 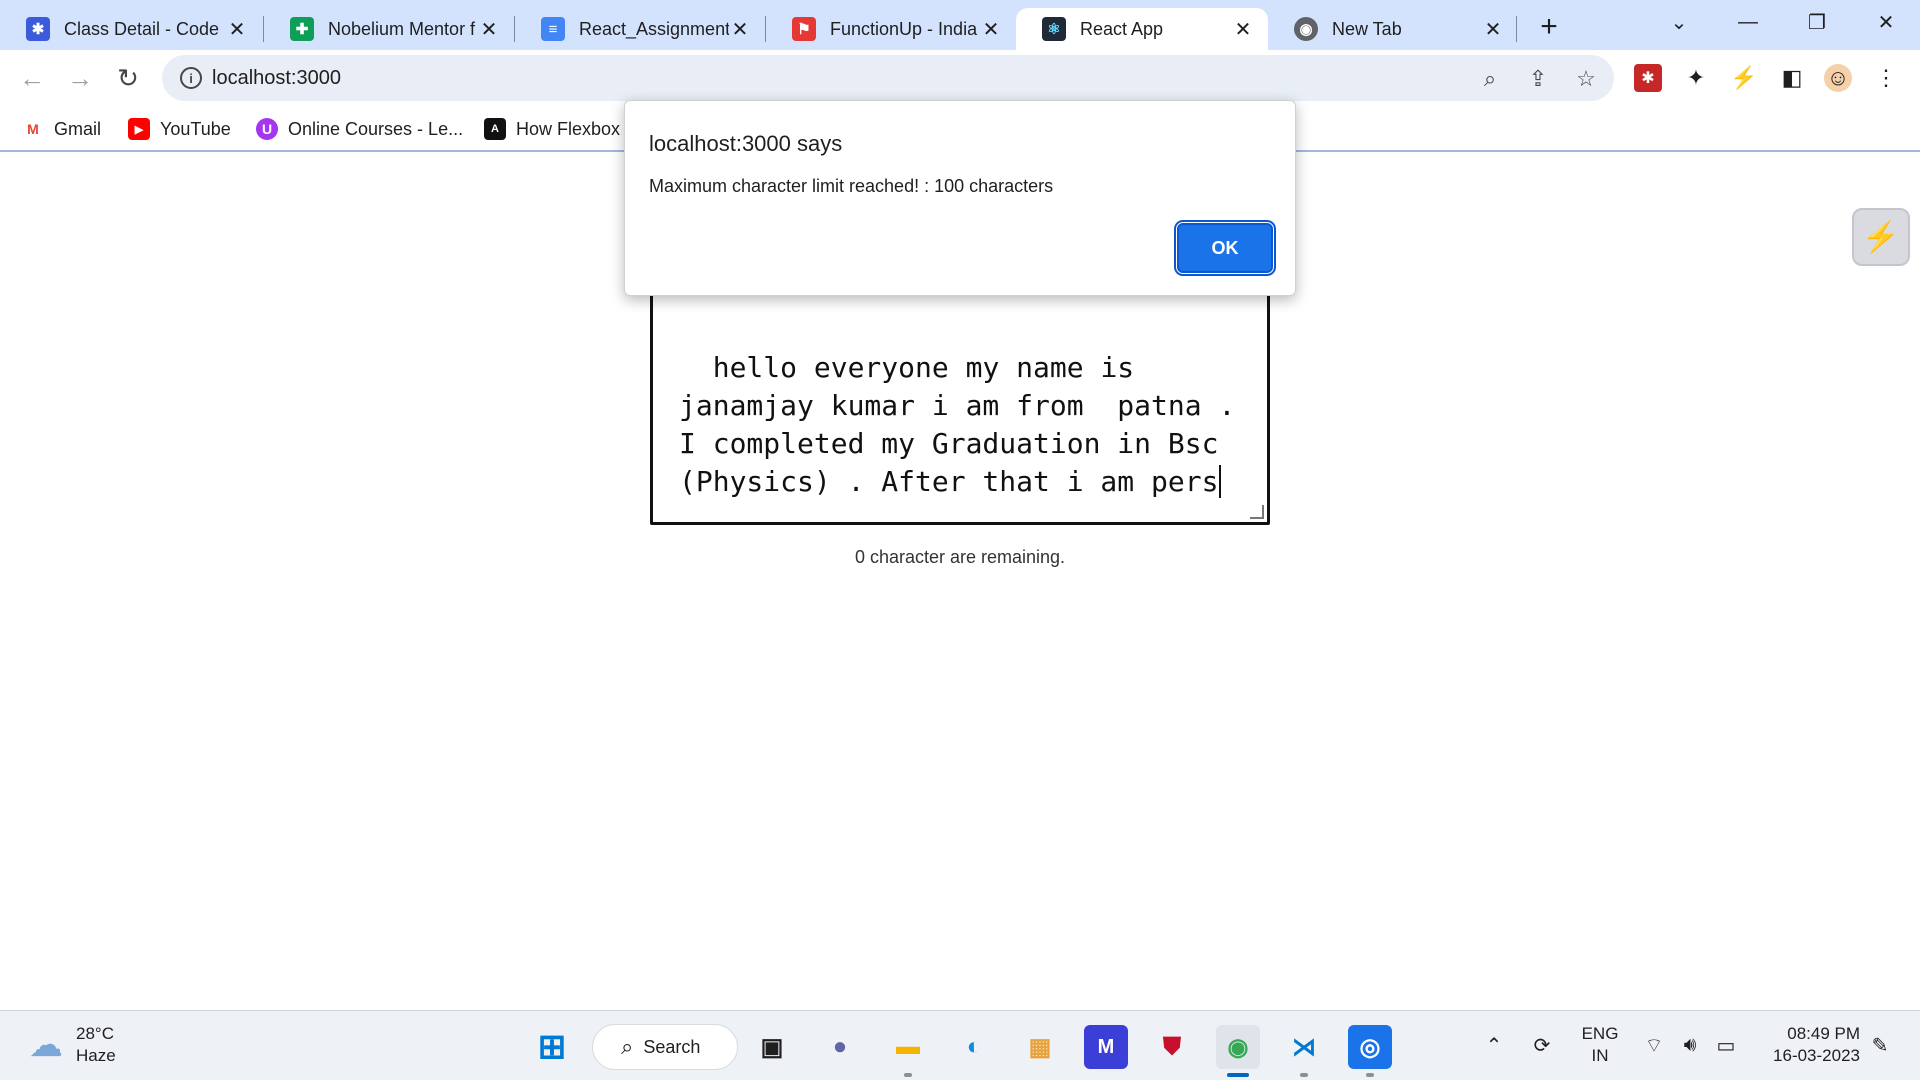 I want to click on tab-title: Class Detail - Code, so click(x=142, y=28).